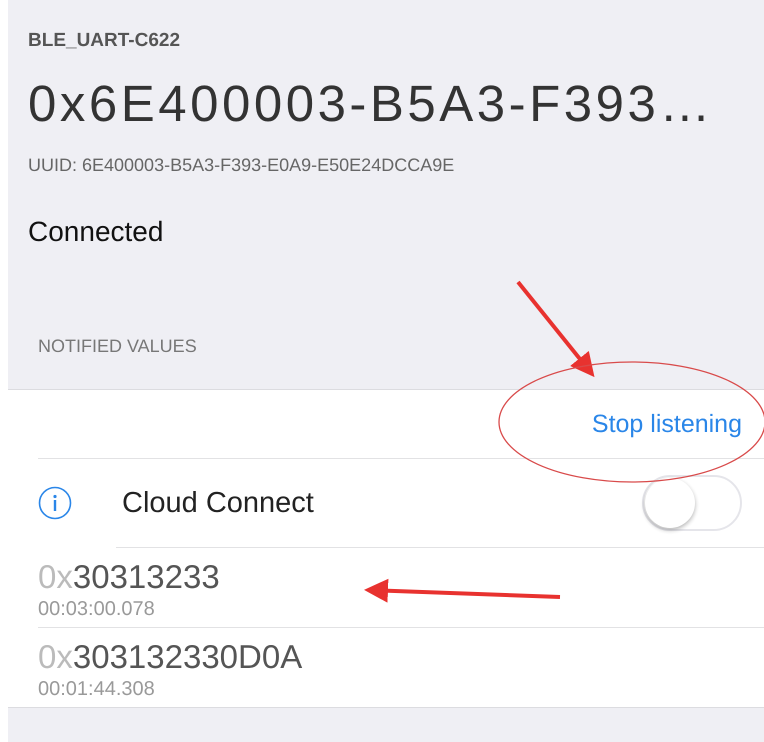 The image size is (764, 742). Describe the element at coordinates (129, 577) in the screenshot. I see `notified-value: 0x30313233` at that location.